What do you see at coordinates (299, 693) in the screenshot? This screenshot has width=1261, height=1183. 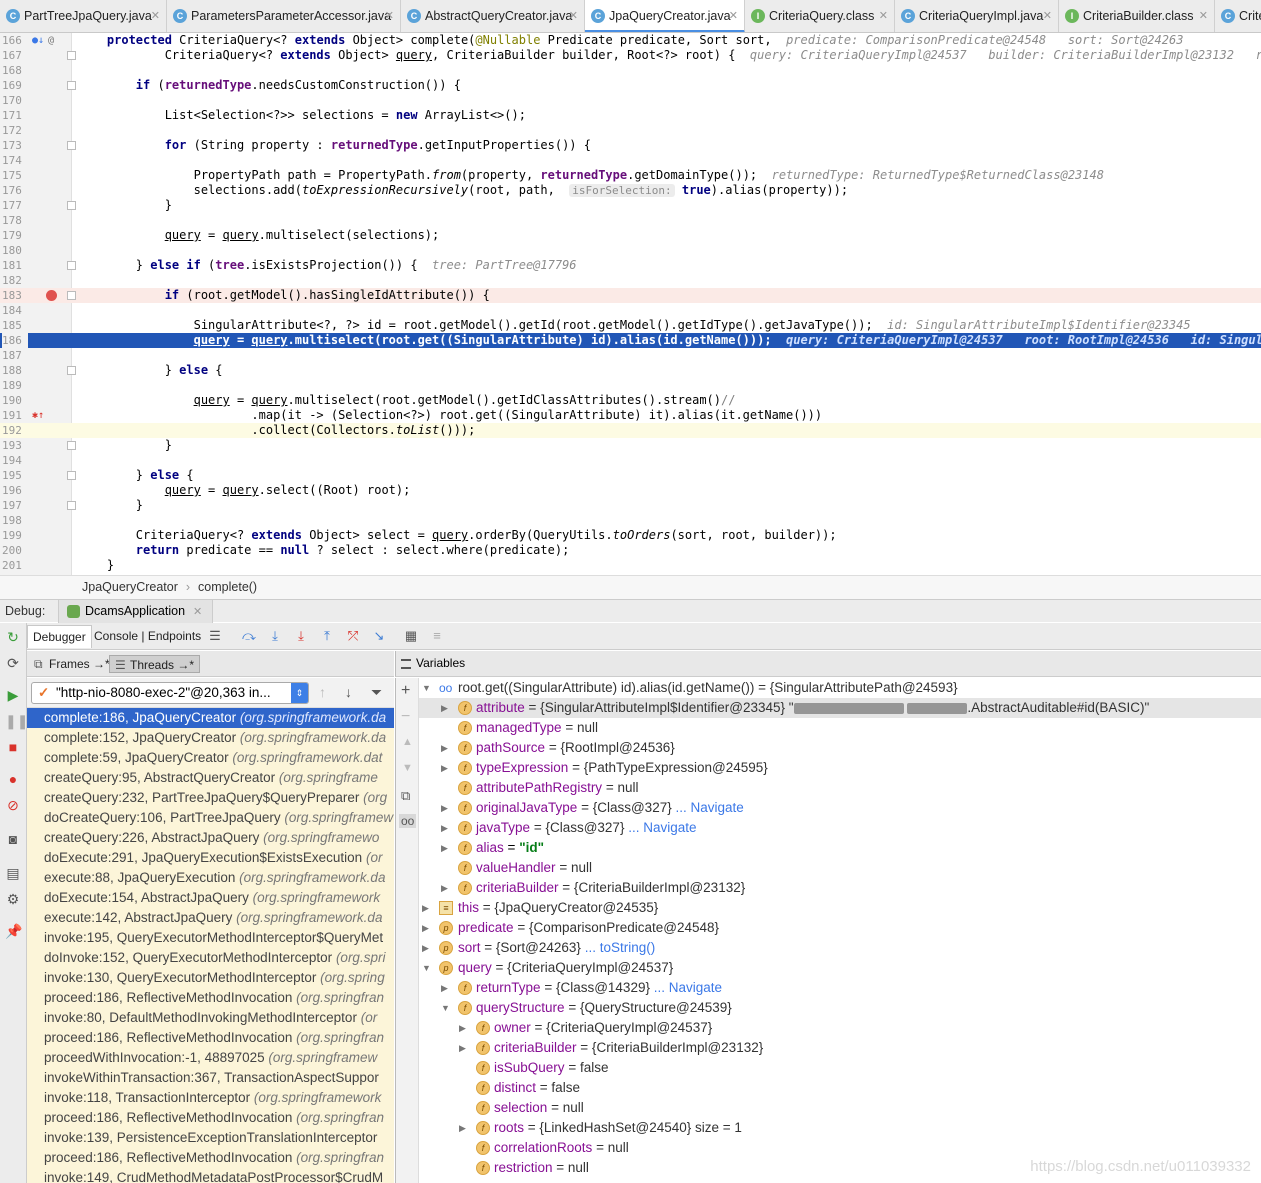 I see `chevron-down-icon: ⇕` at bounding box center [299, 693].